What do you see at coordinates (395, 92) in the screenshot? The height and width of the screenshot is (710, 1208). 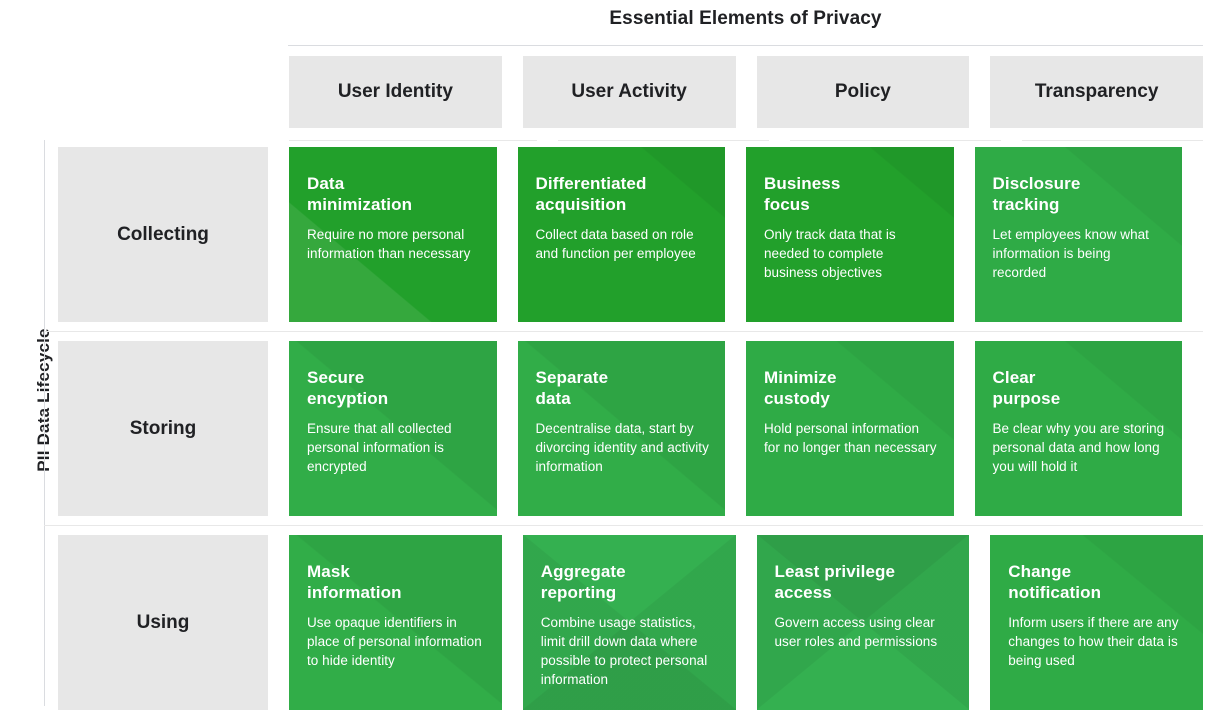 I see `column-header-user-identity: User Identity` at bounding box center [395, 92].